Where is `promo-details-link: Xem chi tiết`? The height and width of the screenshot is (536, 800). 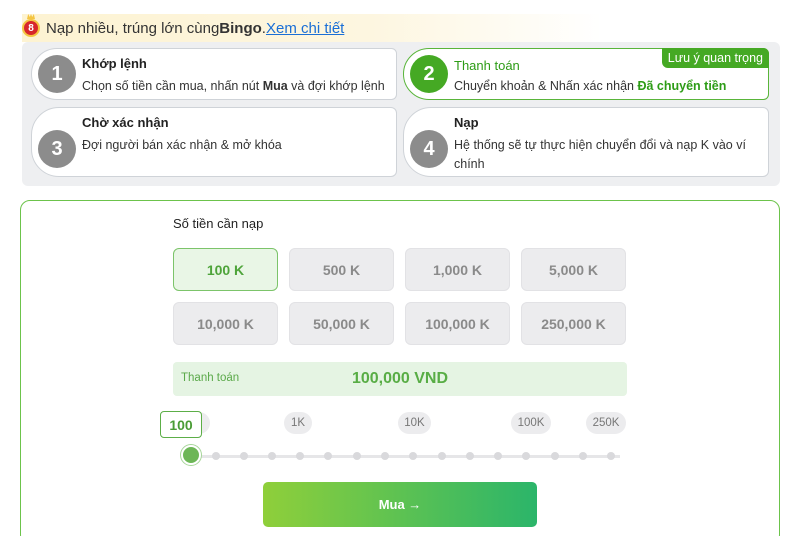 promo-details-link: Xem chi tiết is located at coordinates (305, 28).